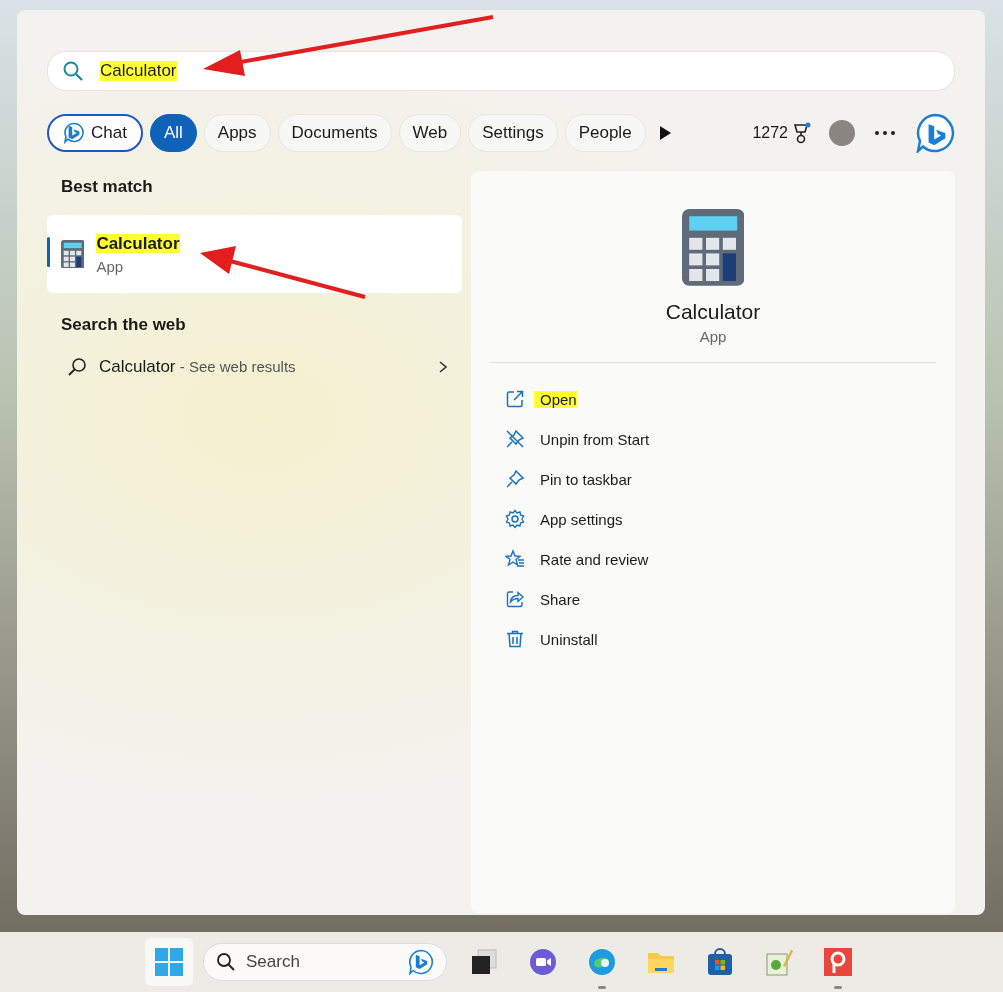 The image size is (1003, 992). Describe the element at coordinates (778, 962) in the screenshot. I see `notepad-pencil-icon` at that location.